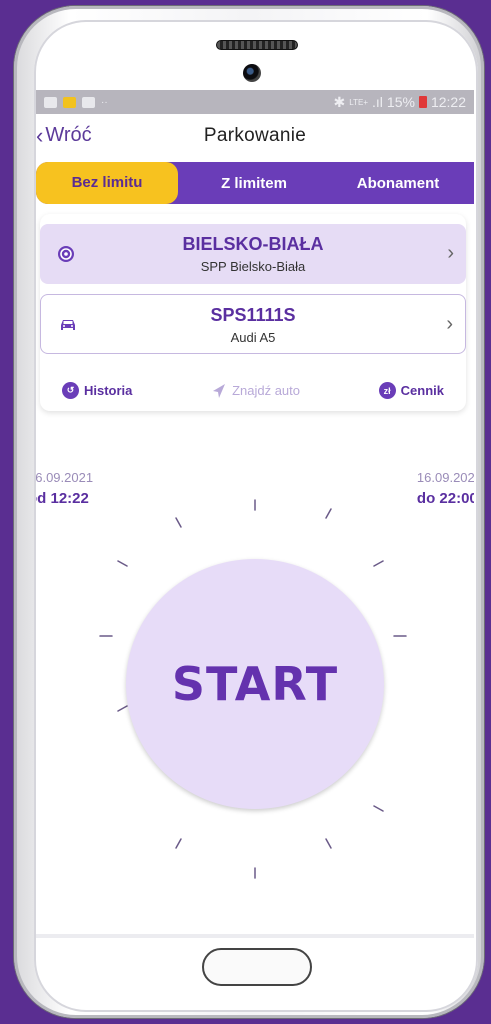 This screenshot has height=1024, width=491. I want to click on signal-icon: .ıl, so click(377, 102).